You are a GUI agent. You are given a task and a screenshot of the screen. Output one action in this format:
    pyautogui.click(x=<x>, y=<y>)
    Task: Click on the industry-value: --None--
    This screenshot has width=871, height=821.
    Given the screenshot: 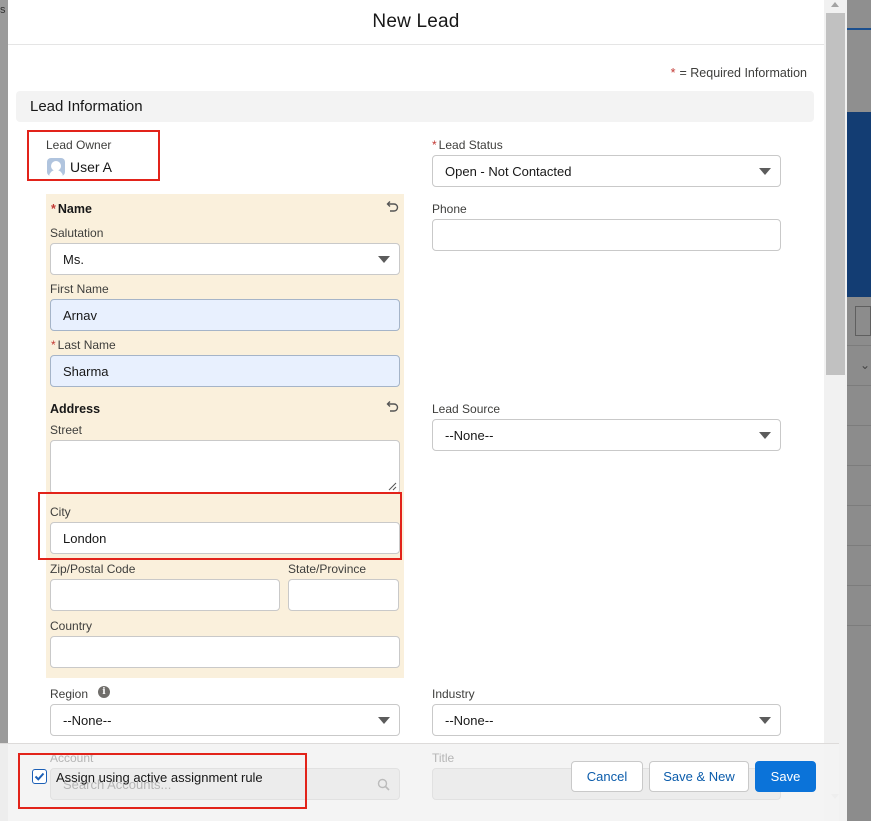 What is the action you would take?
    pyautogui.click(x=469, y=720)
    